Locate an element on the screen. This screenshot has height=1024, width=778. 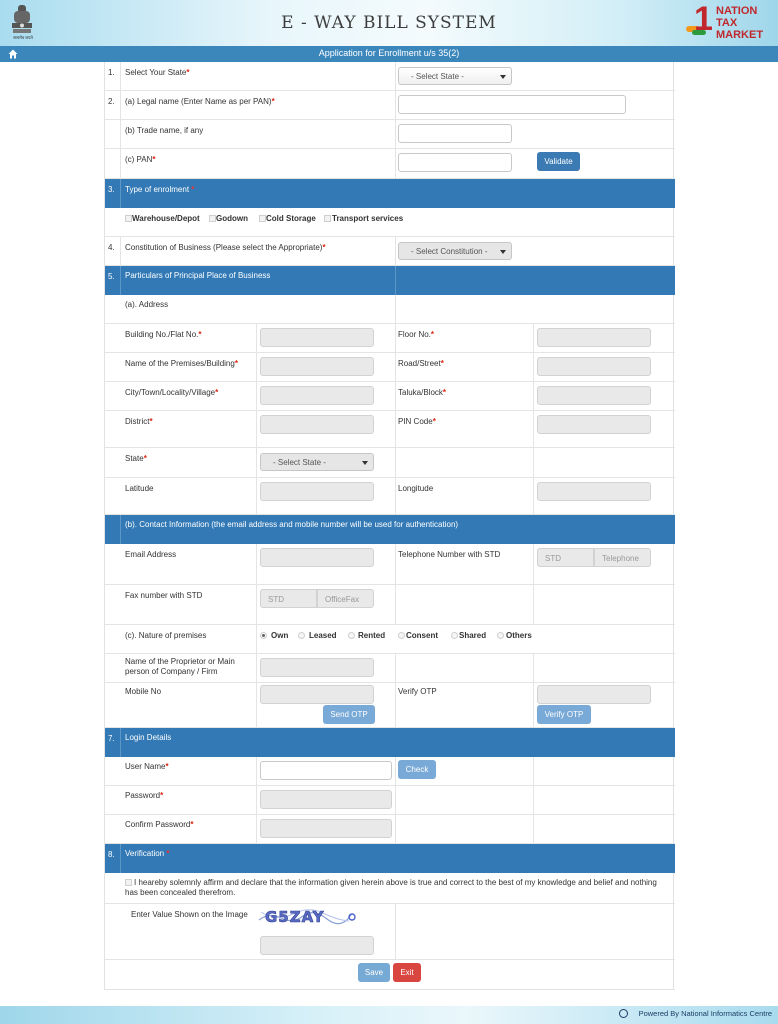
mobile-label: Mobile No is located at coordinates (143, 691).